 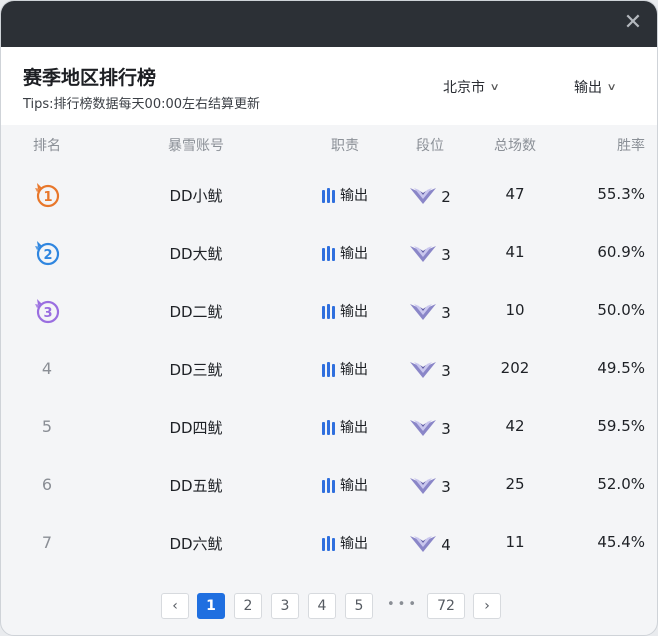 I want to click on account-name: DD二鱿, so click(x=196, y=312).